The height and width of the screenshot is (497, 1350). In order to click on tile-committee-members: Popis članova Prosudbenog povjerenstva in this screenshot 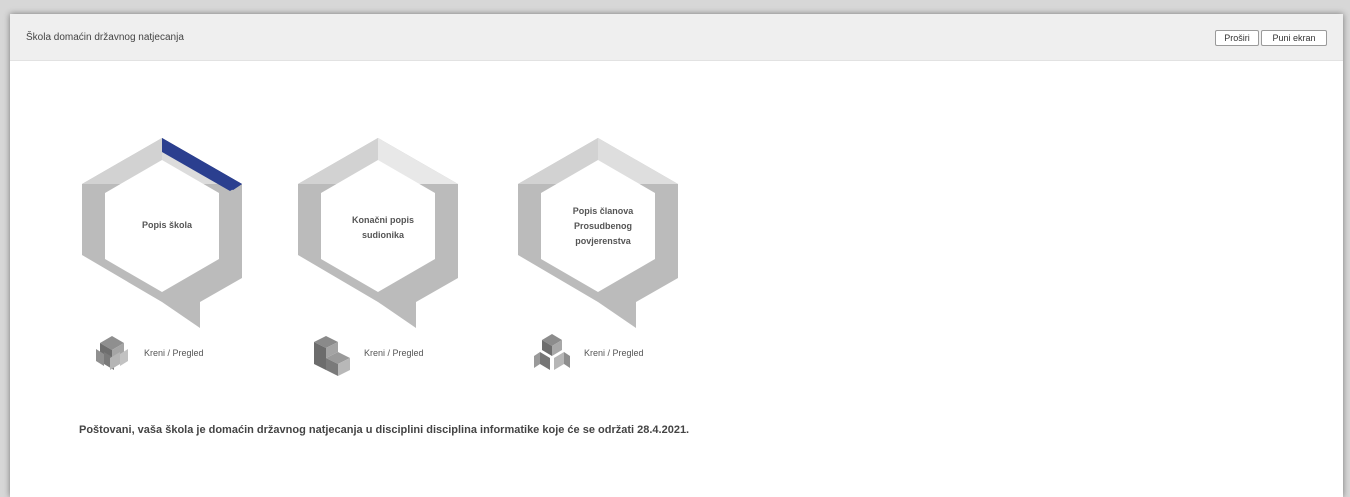, I will do `click(603, 233)`.